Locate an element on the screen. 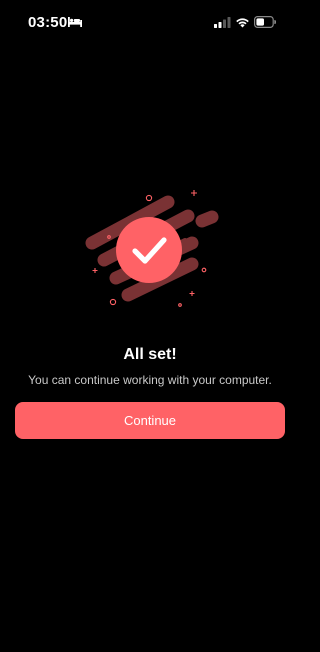  battery-icon is located at coordinates (265, 22).